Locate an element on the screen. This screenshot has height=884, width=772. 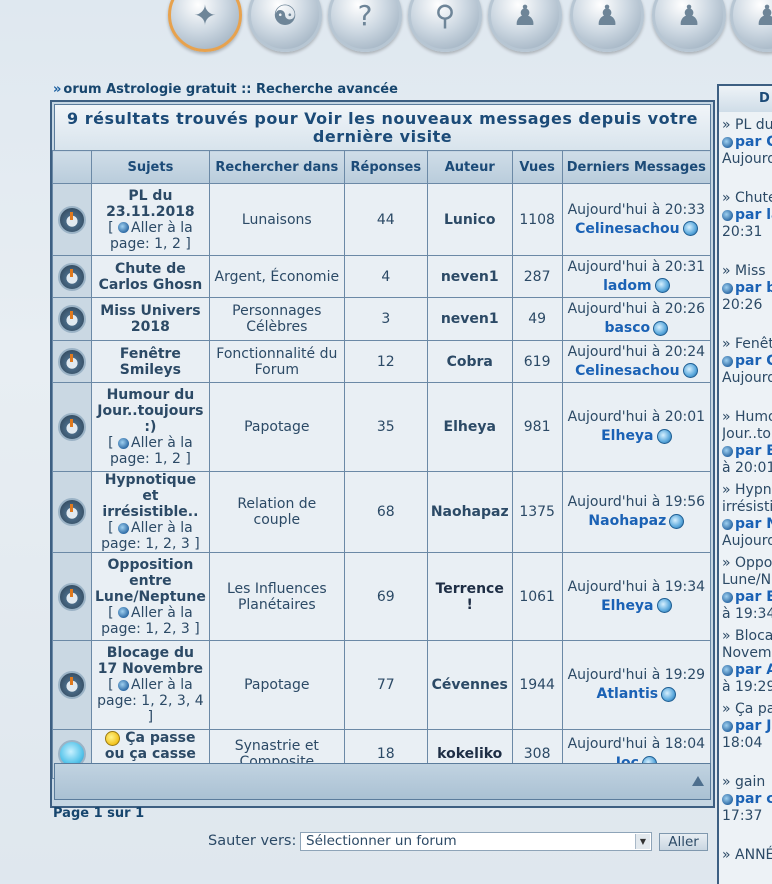
topic-title-link: PL du 23.11.2018 is located at coordinates (150, 204).